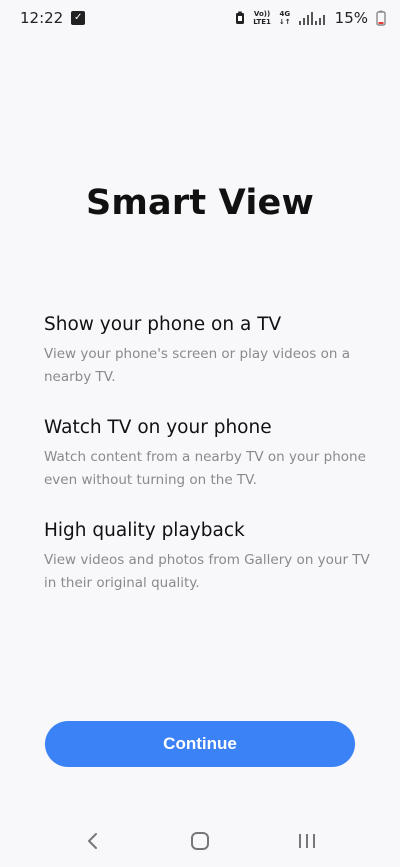  What do you see at coordinates (240, 18) in the screenshot?
I see `battery-saver-icon` at bounding box center [240, 18].